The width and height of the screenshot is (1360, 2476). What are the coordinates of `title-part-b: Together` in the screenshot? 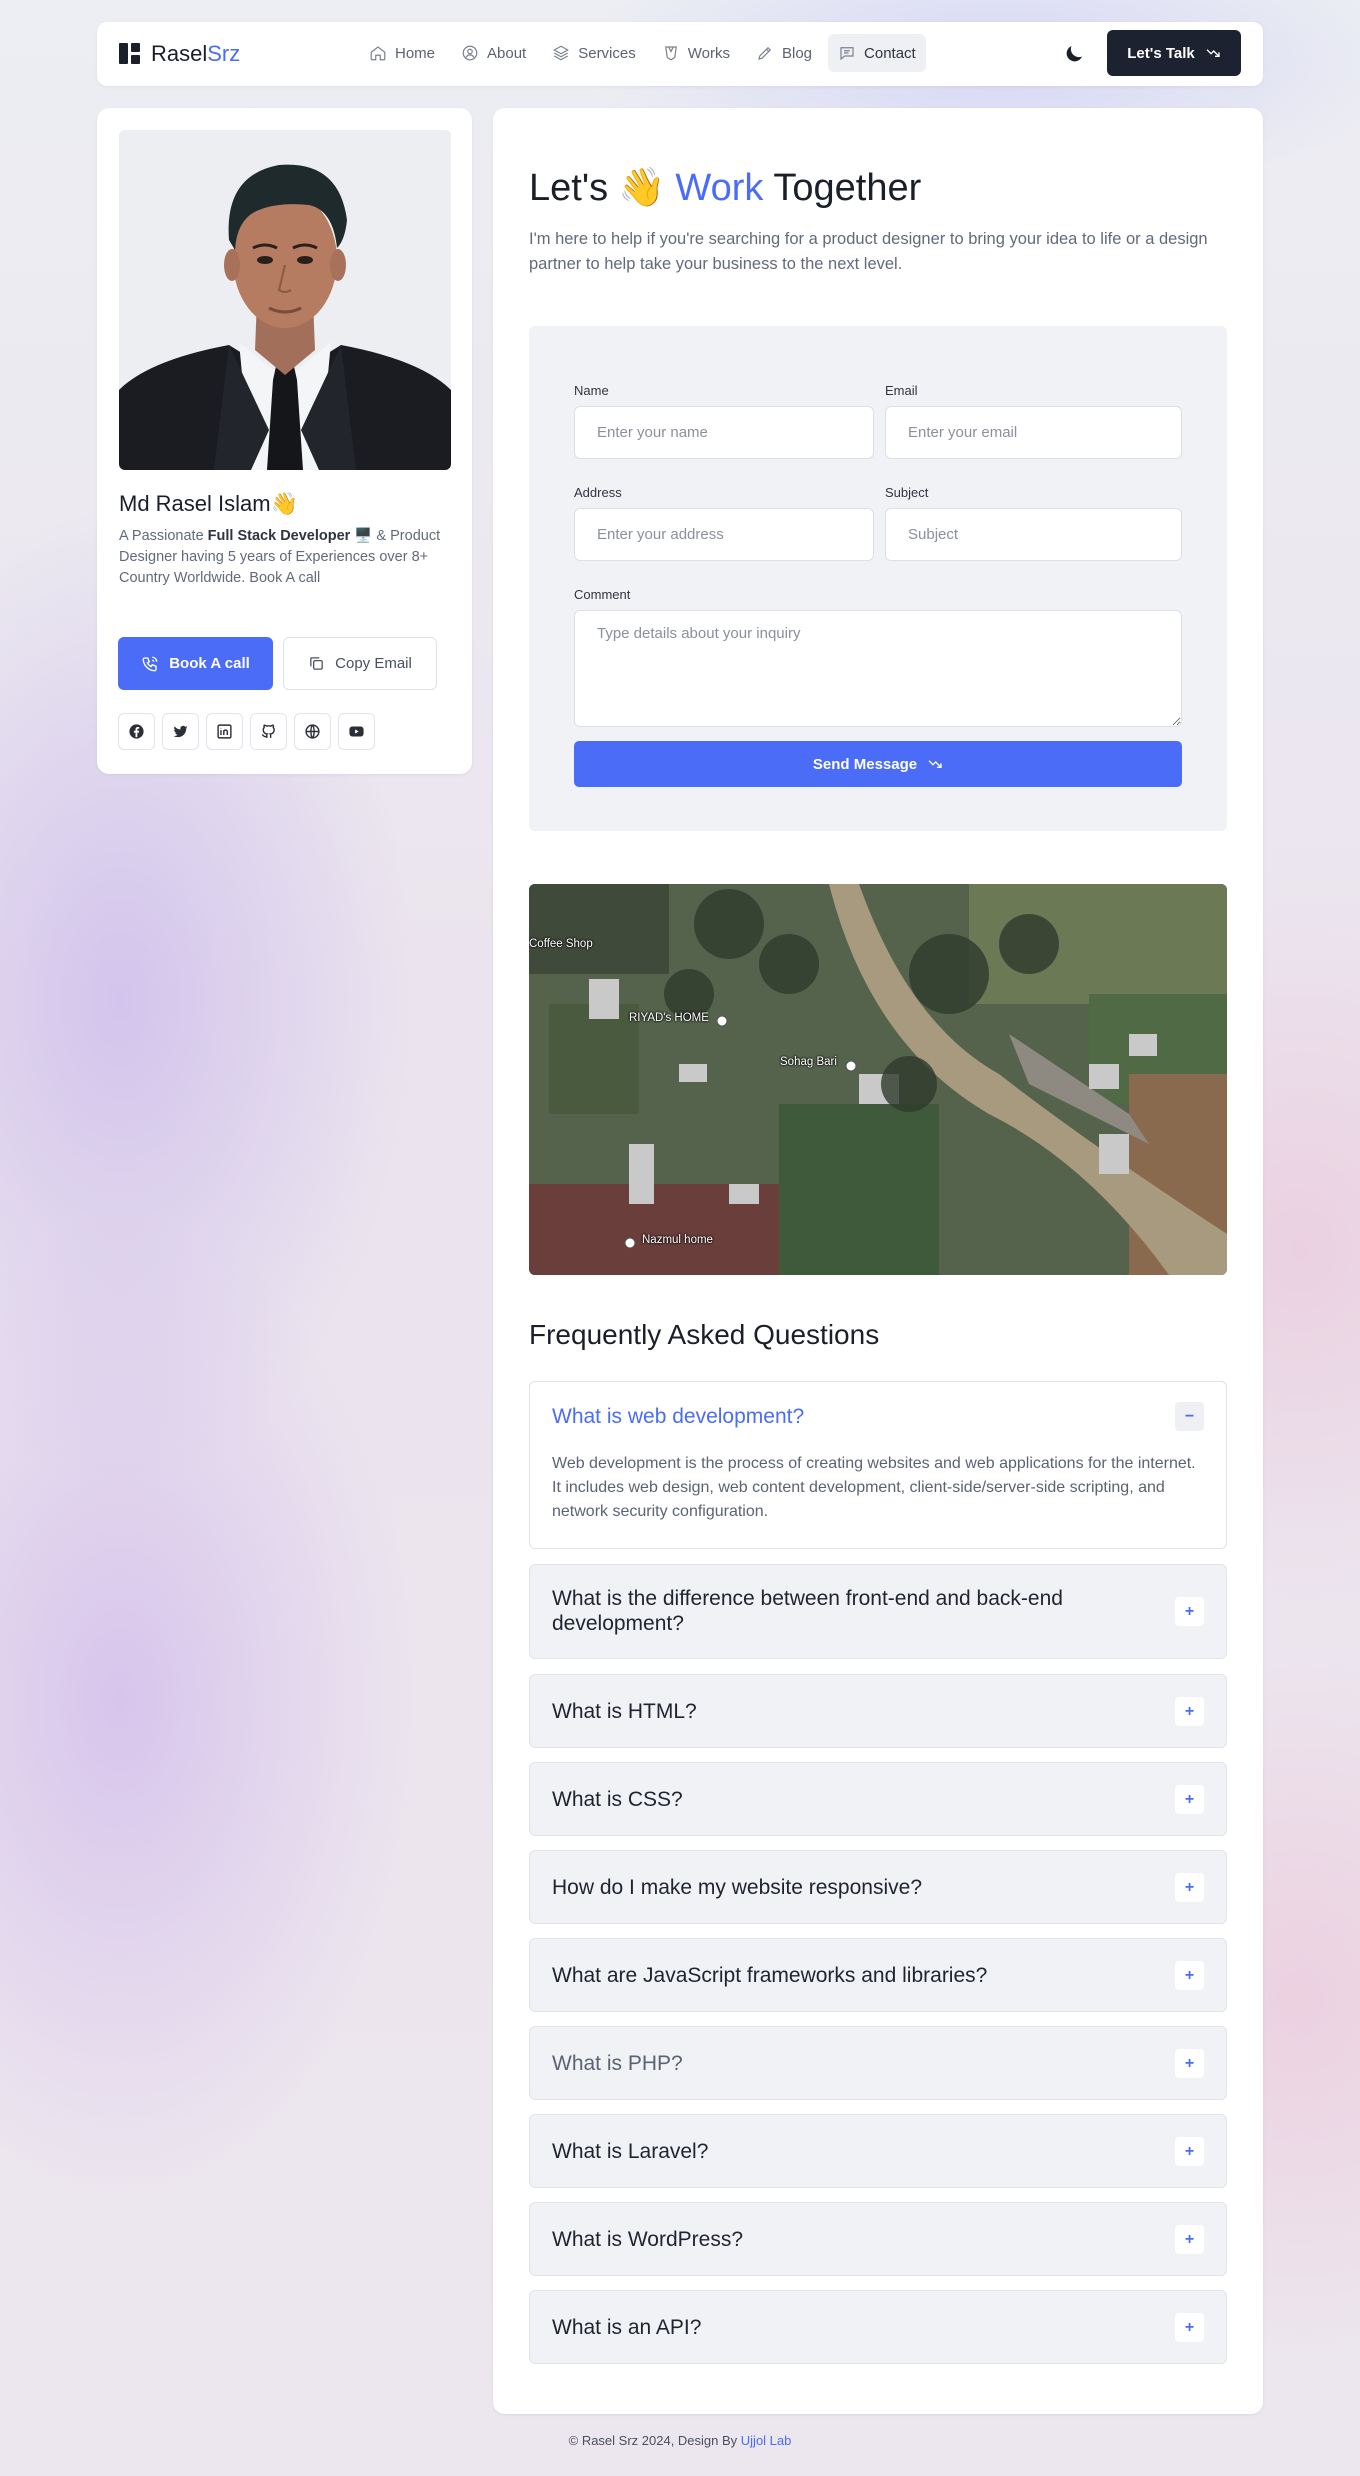 It's located at (847, 187).